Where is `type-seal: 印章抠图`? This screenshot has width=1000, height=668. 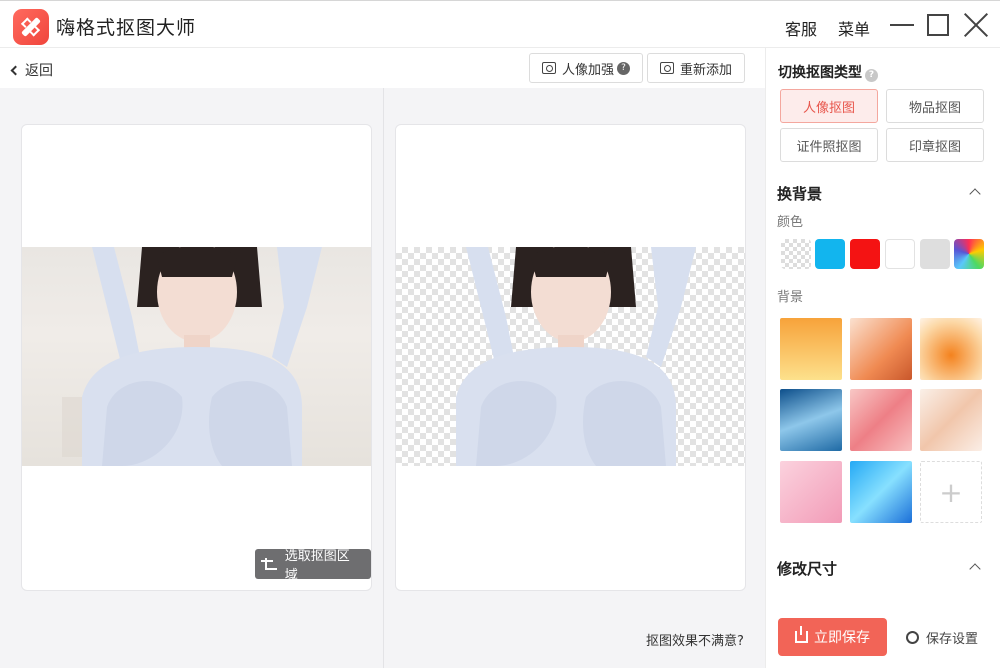
type-seal: 印章抠图 is located at coordinates (935, 145).